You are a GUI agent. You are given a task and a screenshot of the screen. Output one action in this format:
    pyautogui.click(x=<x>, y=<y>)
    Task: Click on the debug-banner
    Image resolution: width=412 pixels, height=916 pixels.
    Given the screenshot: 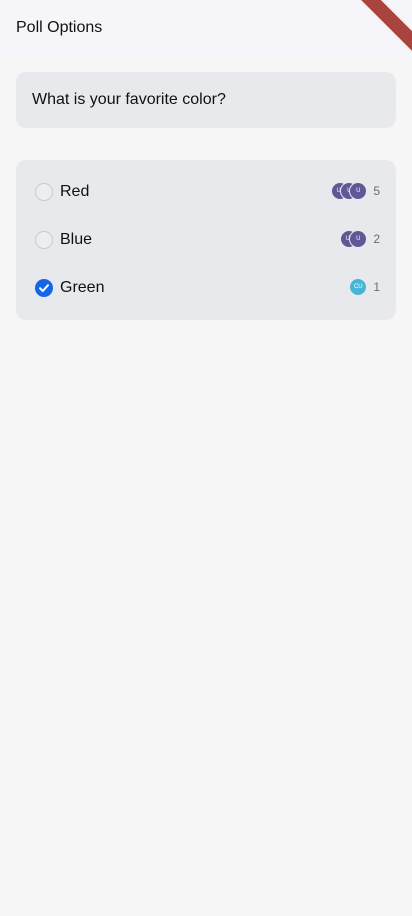 What is the action you would take?
    pyautogui.click(x=382, y=30)
    